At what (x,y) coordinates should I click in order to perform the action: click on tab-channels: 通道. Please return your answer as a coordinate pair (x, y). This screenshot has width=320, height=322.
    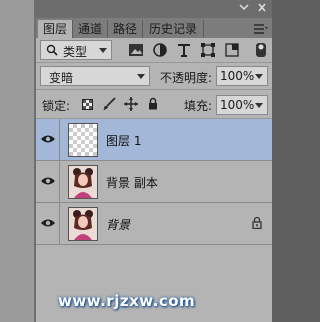
    Looking at the image, I should click on (90, 29).